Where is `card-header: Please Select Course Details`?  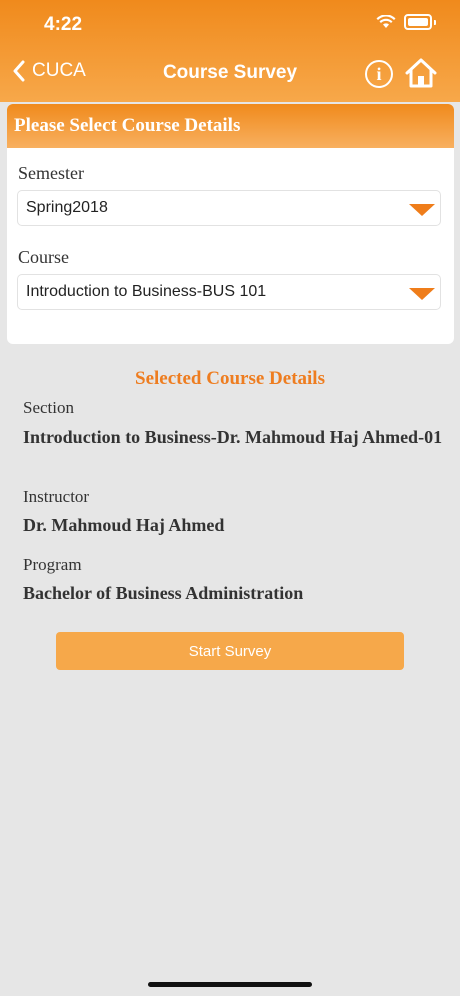 card-header: Please Select Course Details is located at coordinates (230, 126).